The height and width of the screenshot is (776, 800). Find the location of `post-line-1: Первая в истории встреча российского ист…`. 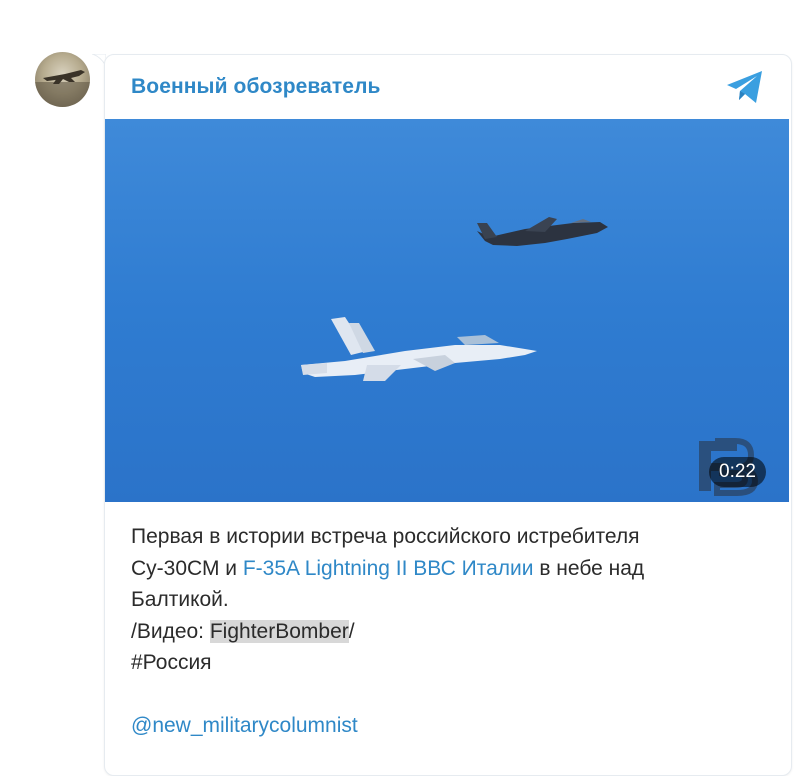

post-line-1: Первая в истории встреча российского ист… is located at coordinates (385, 536).